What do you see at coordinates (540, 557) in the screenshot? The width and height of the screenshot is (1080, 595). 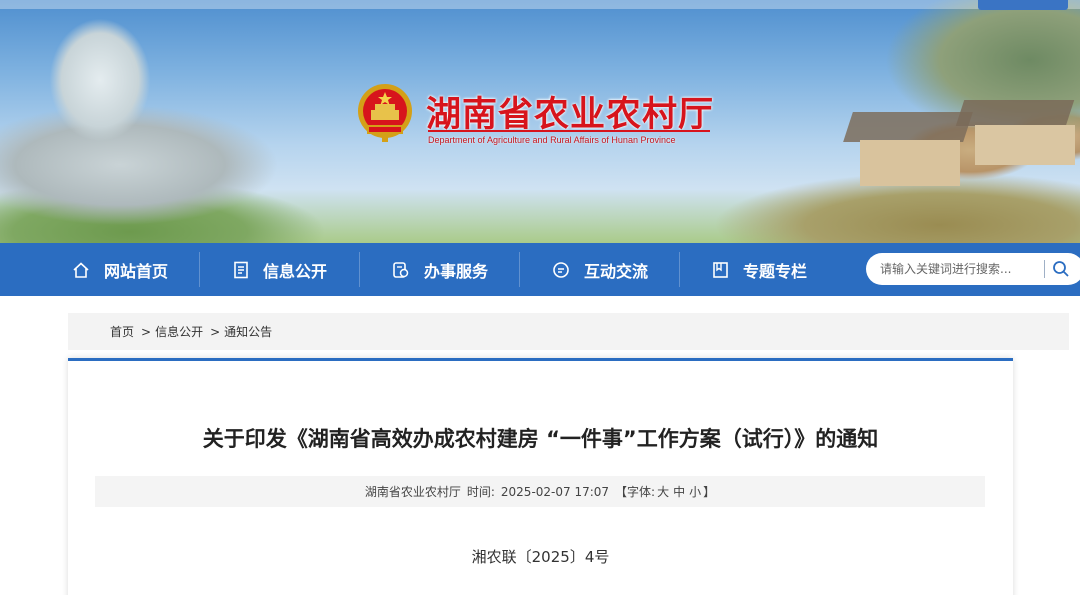 I see `document-number: 湘农联〔2025〕4号` at bounding box center [540, 557].